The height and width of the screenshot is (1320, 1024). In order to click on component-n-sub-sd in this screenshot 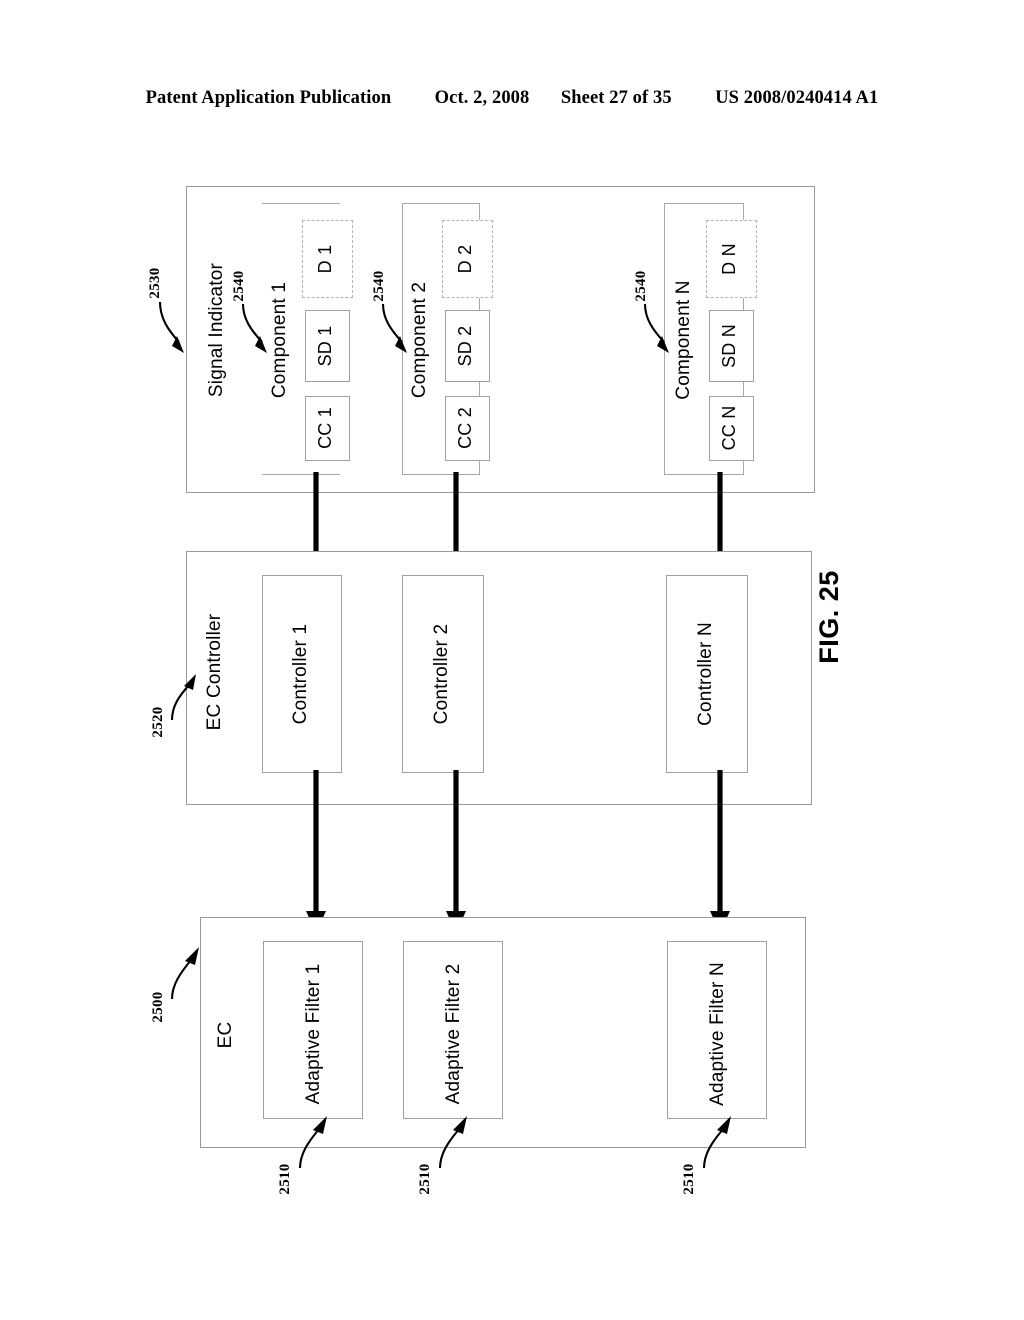, I will do `click(731, 346)`.